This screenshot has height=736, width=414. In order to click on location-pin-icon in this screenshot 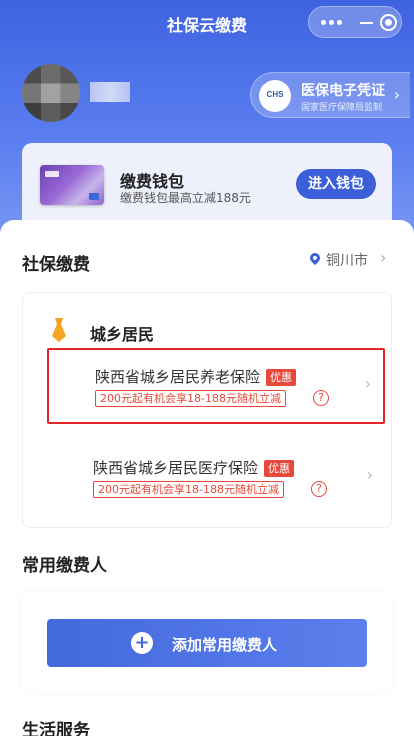, I will do `click(315, 258)`.